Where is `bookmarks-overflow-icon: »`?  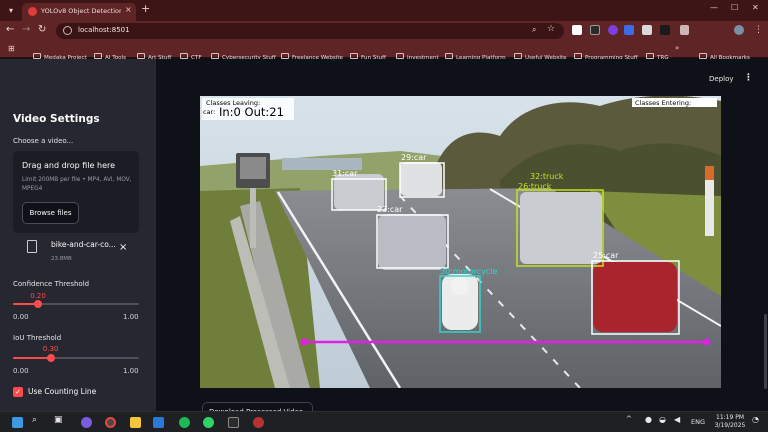
bookmarks-overflow-icon: » is located at coordinates (677, 49).